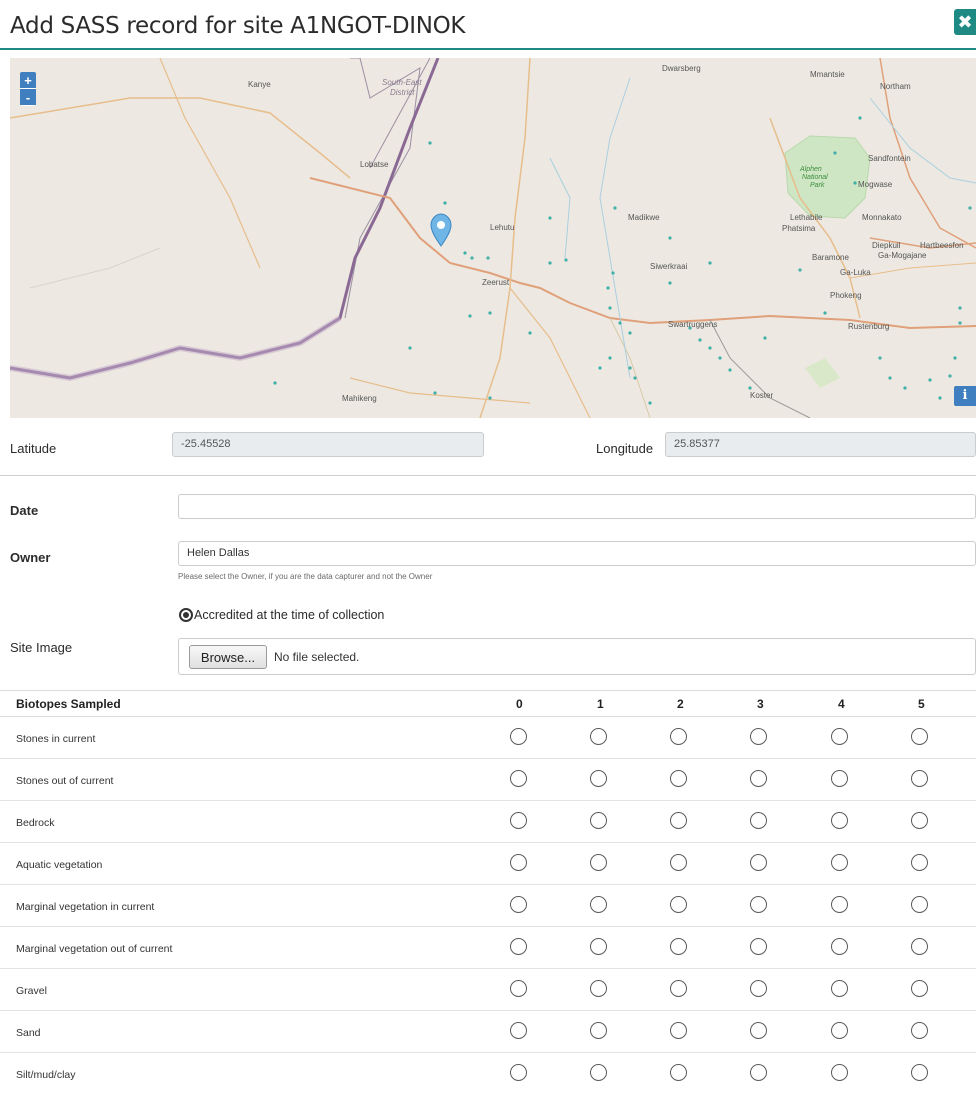 The width and height of the screenshot is (976, 1101). What do you see at coordinates (830, 257) in the screenshot?
I see `map-label: Baramone` at bounding box center [830, 257].